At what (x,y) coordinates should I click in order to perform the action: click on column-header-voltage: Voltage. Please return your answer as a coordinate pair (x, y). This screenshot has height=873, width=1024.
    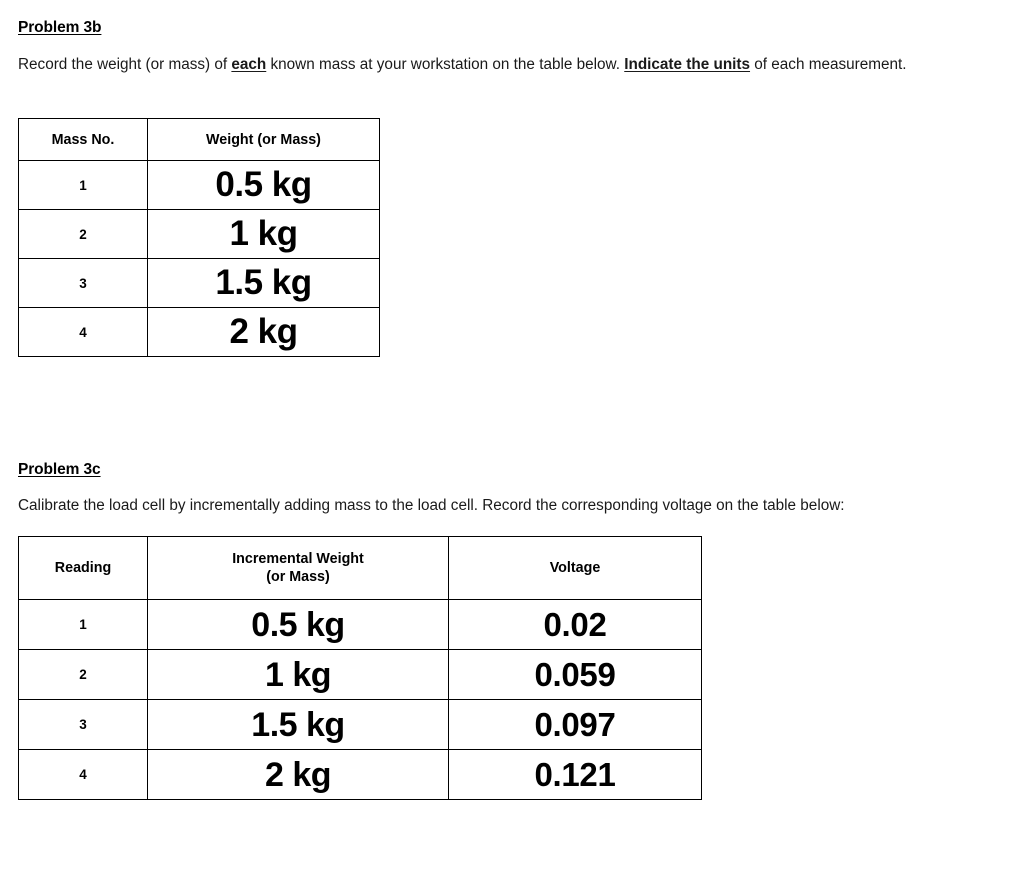
    Looking at the image, I should click on (575, 568).